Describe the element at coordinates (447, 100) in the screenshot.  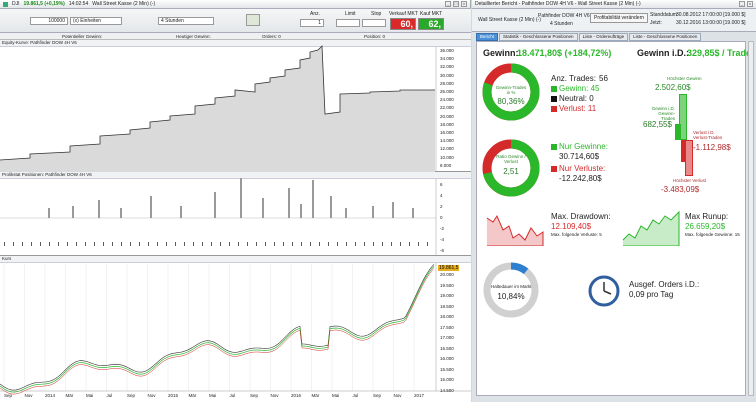
I see `equity-axis-tick: 24.000` at that location.